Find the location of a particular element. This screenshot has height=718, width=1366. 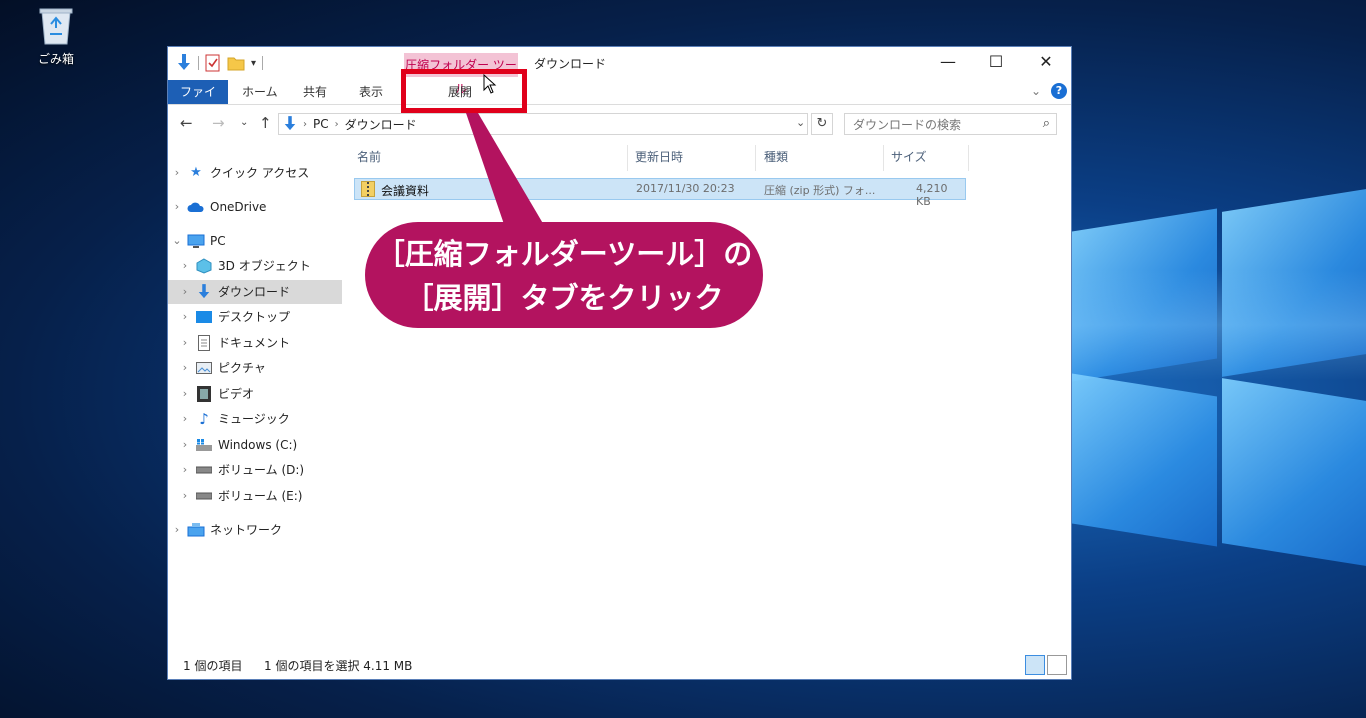

nav-item-onedrive: › OneDrive is located at coordinates (251, 207).